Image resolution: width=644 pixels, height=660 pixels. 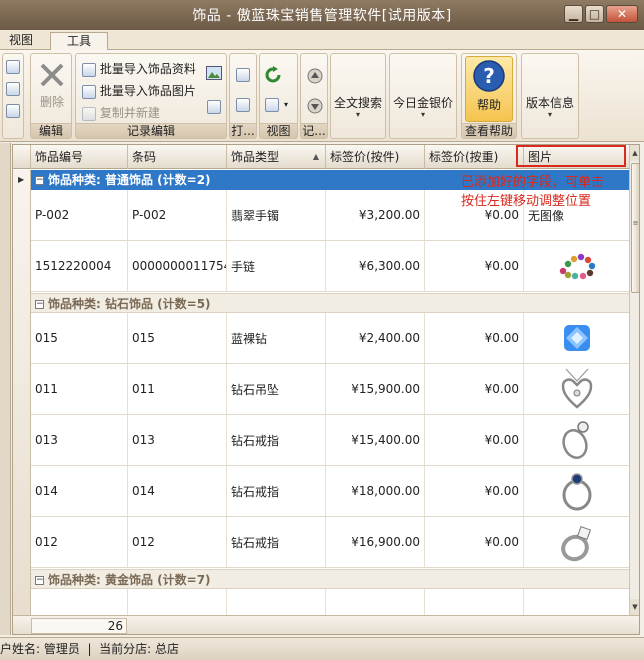 What do you see at coordinates (474, 157) in the screenshot?
I see `col-header-price-weight: 标签价(按重)` at bounding box center [474, 157].